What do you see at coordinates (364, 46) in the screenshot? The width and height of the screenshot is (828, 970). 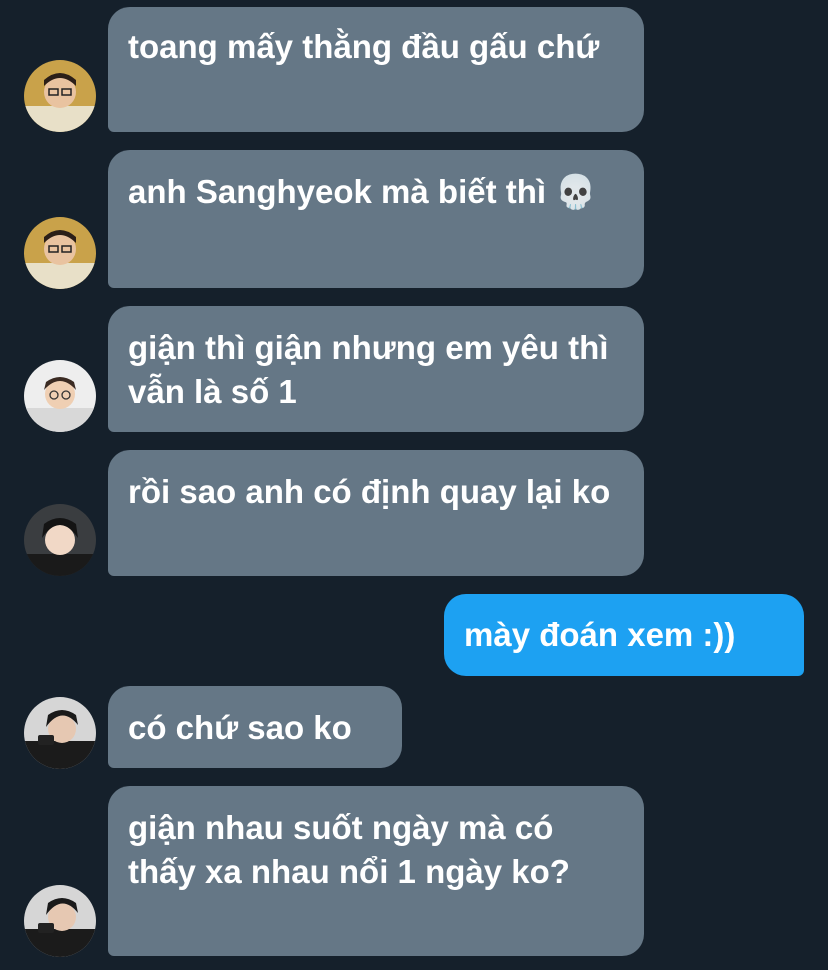 I see `message-text: toang mấy thằng đầu gấu chứ` at bounding box center [364, 46].